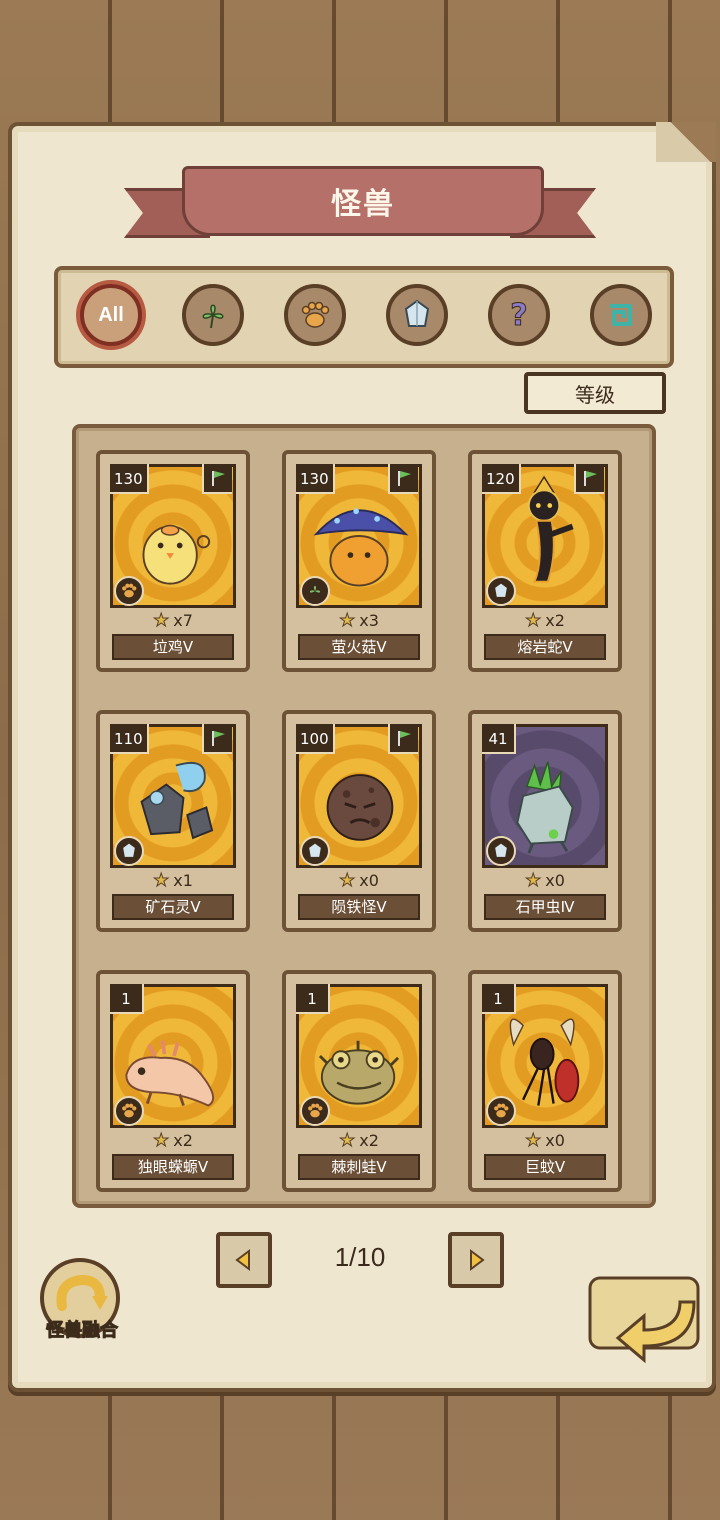 This screenshot has height=1520, width=720. Describe the element at coordinates (545, 647) in the screenshot. I see `monster-name: 熔岩蛇Ⅴ` at that location.